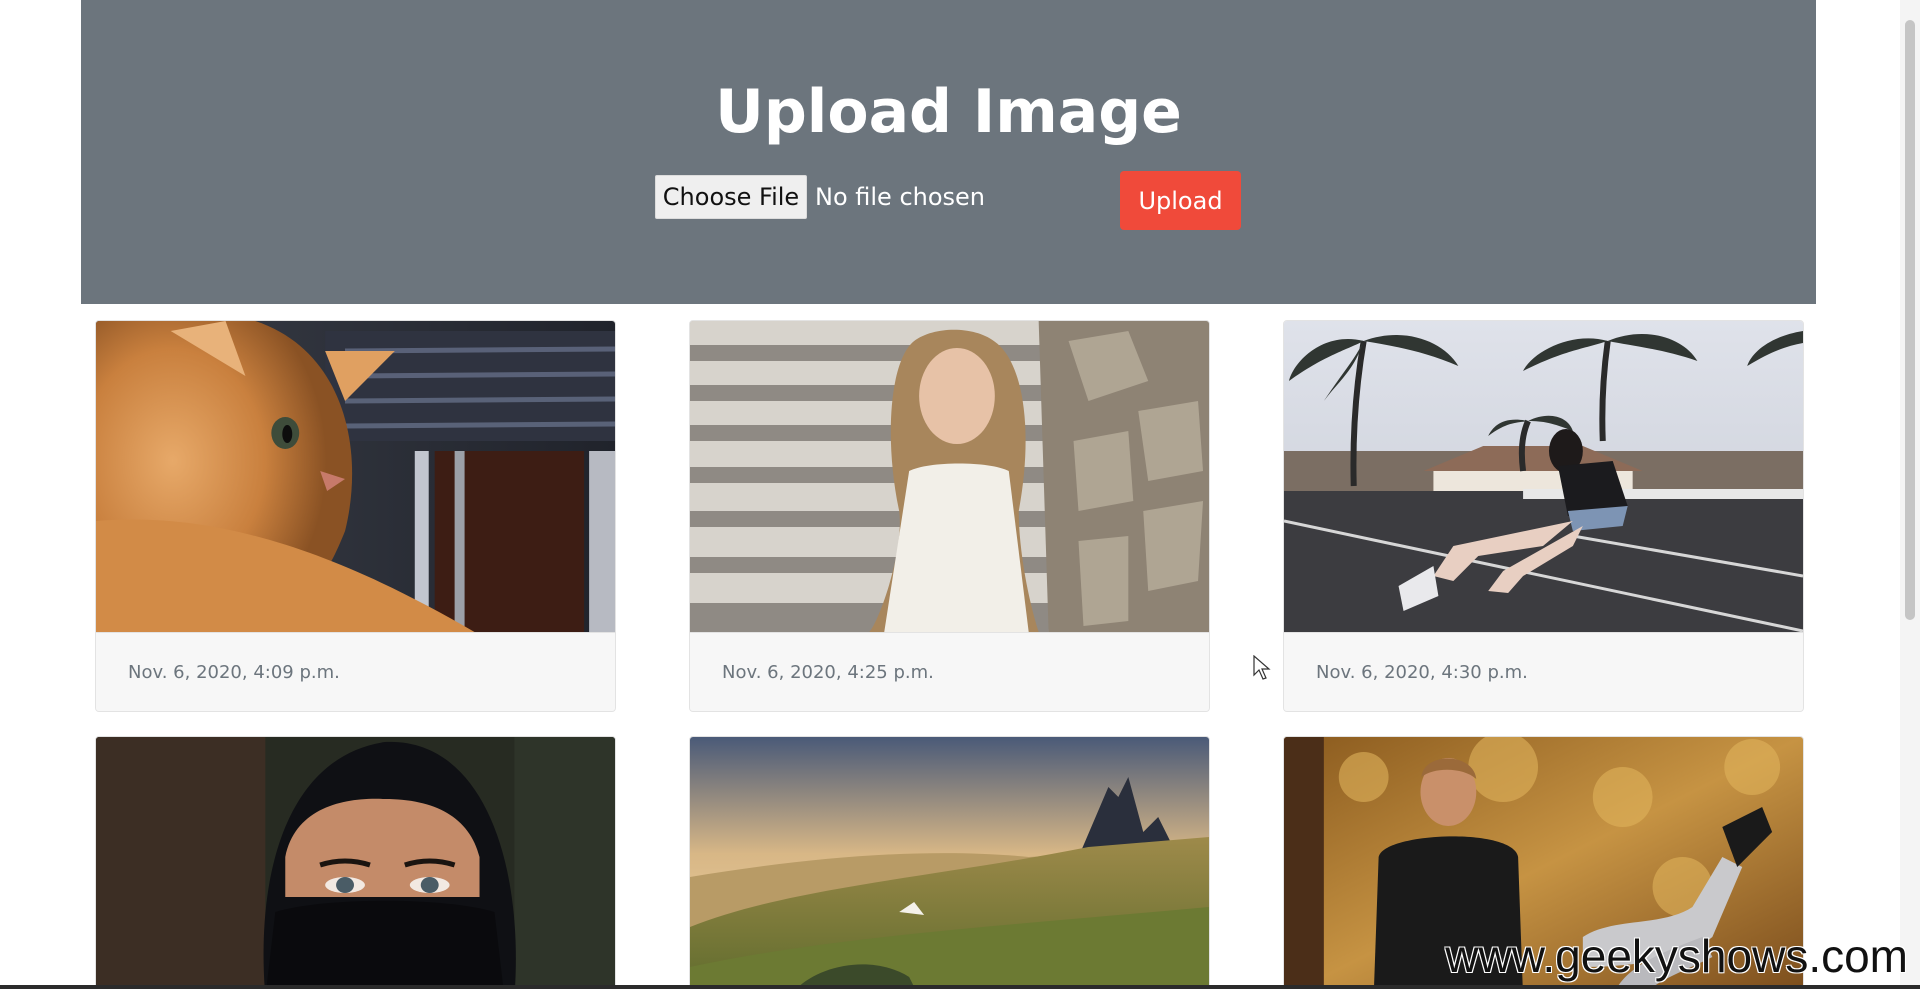  I want to click on card-date: Nov. 6, 2020, 4:25 p.m., so click(949, 671).